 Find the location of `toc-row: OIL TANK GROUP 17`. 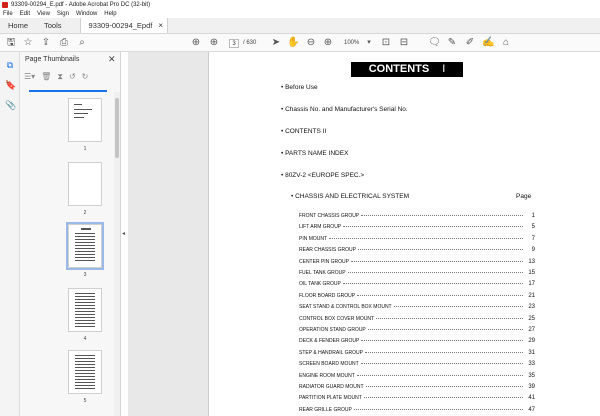

toc-row: OIL TANK GROUP 17 is located at coordinates (417, 286).